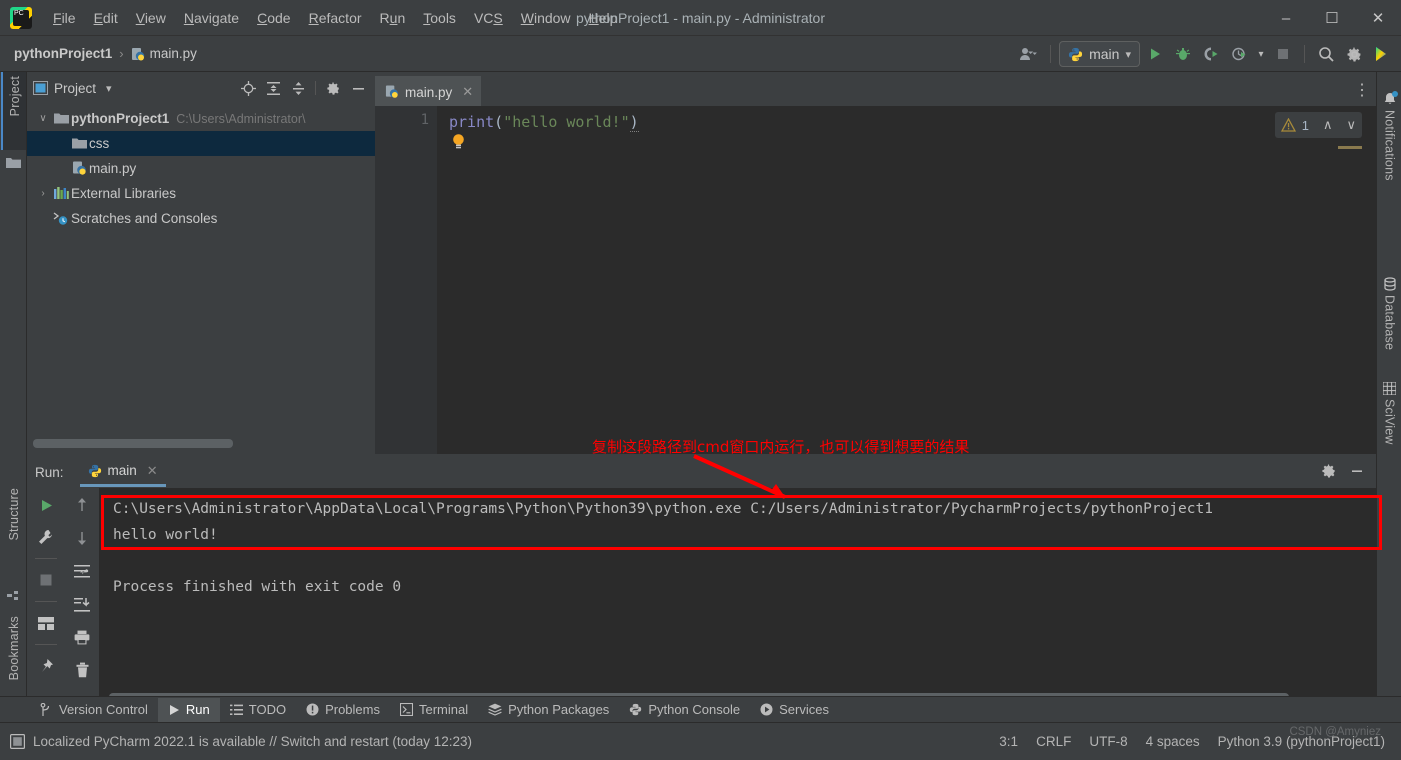  What do you see at coordinates (273, 88) in the screenshot?
I see `expand-all-icon` at bounding box center [273, 88].